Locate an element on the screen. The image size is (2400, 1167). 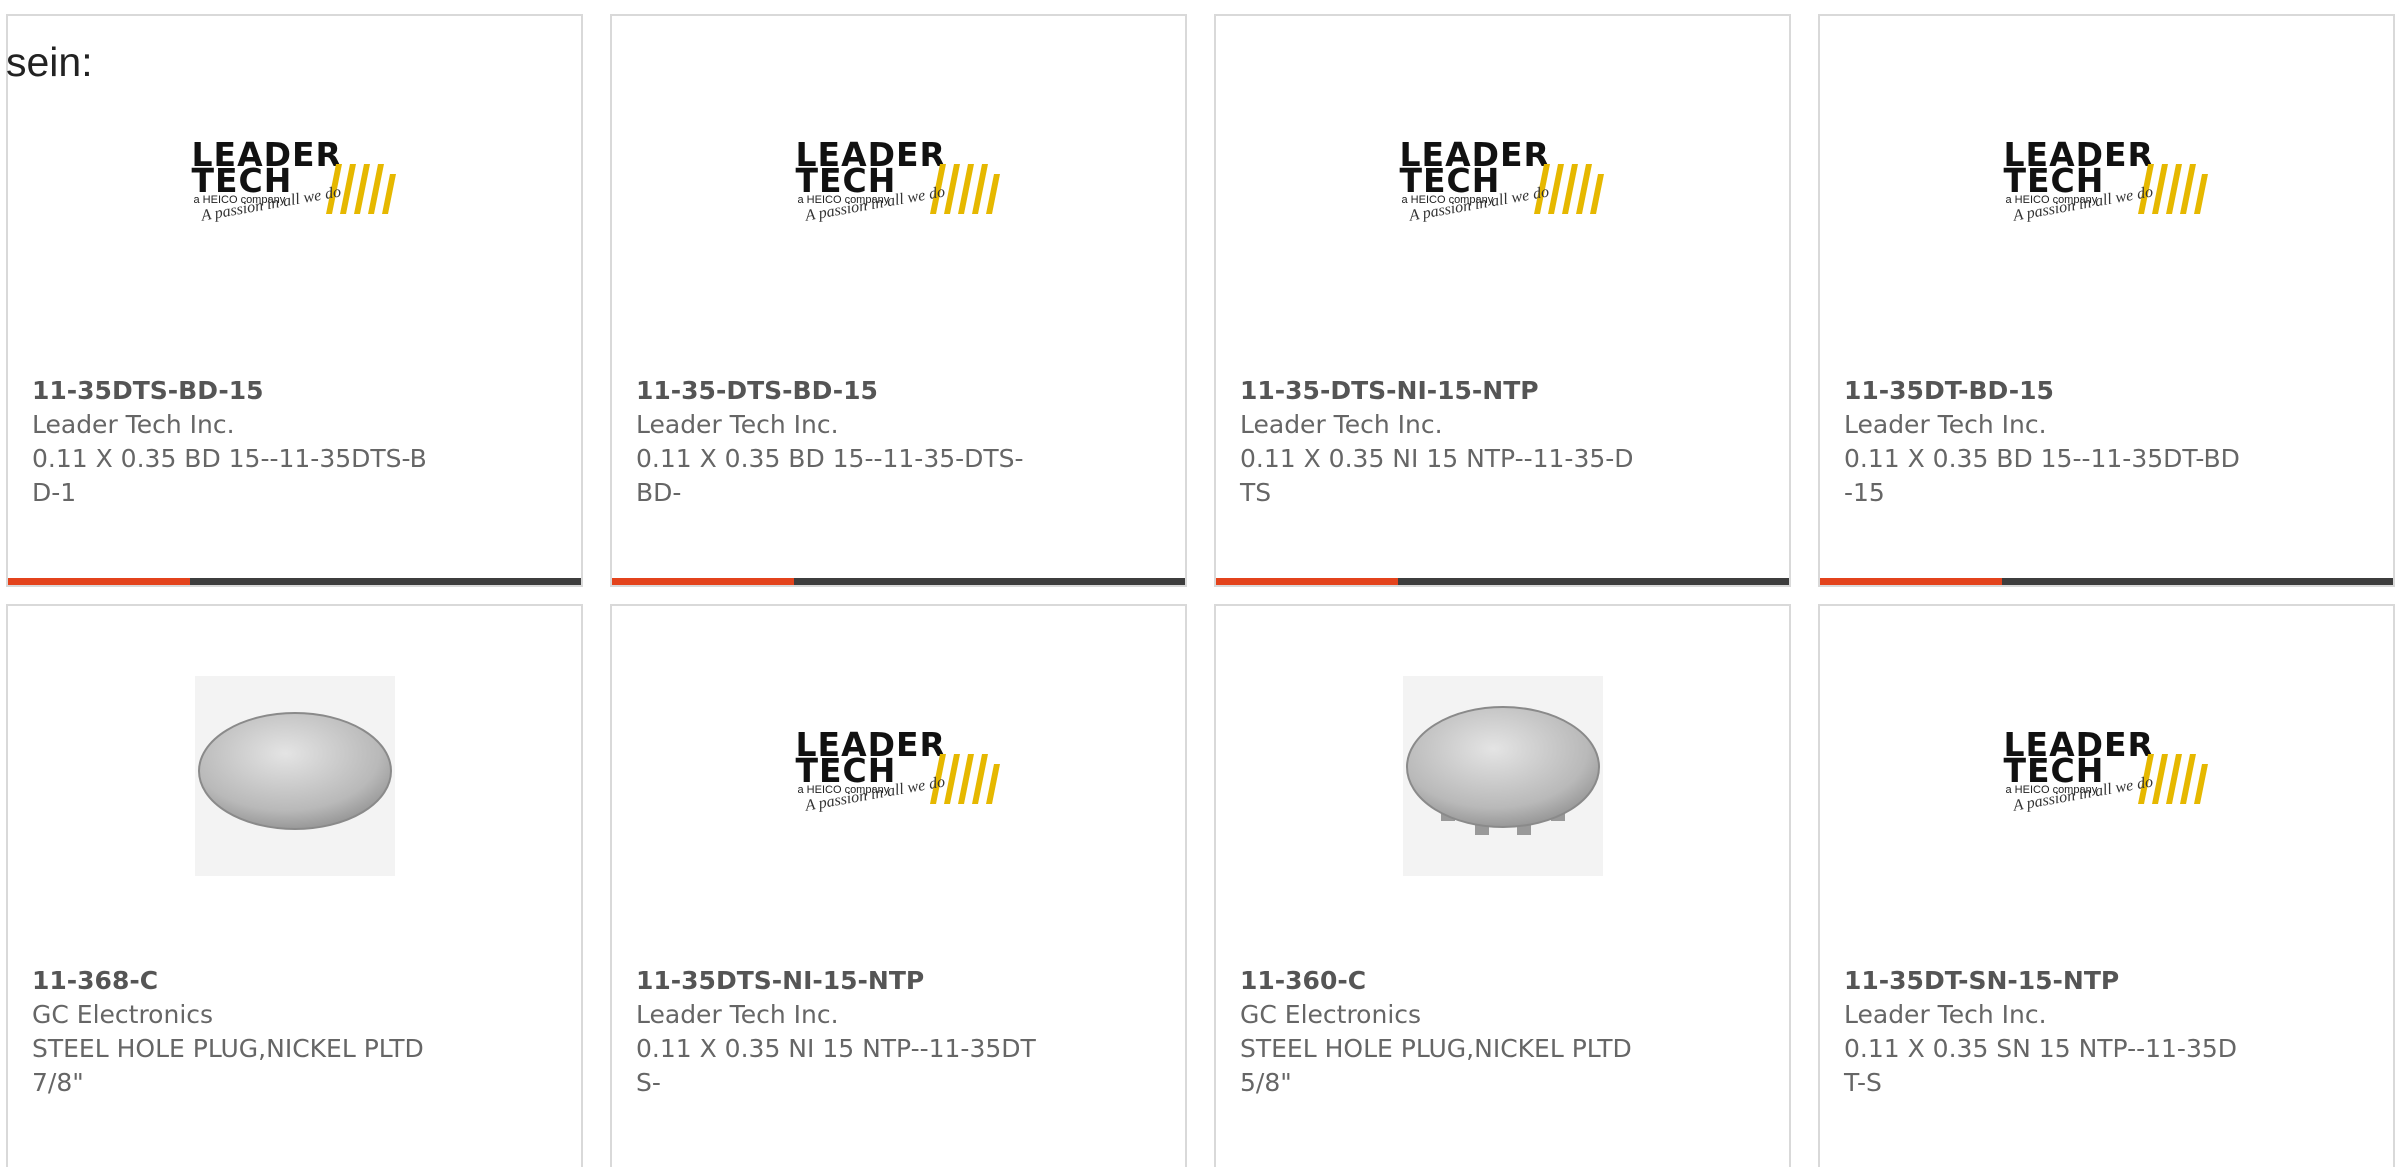
intro-text: sein: is located at coordinates (49, 62).